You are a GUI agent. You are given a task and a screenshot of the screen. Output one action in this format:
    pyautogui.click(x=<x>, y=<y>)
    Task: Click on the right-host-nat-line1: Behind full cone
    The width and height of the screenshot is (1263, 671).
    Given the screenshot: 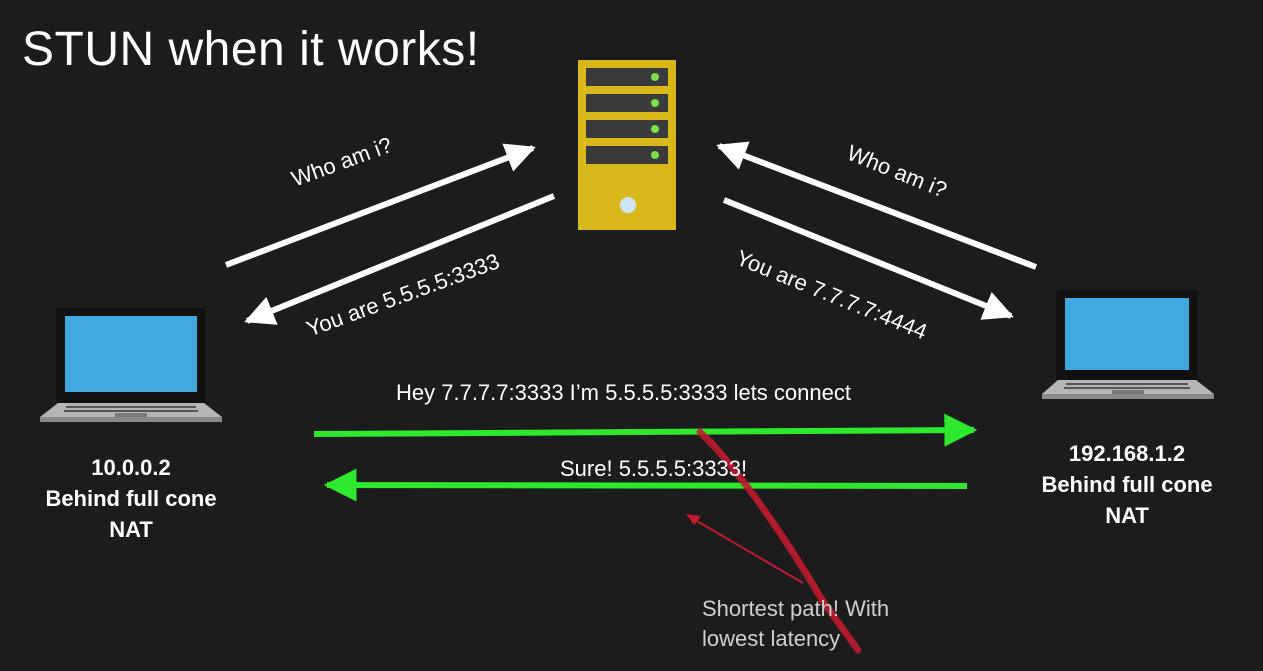 What is the action you would take?
    pyautogui.click(x=1127, y=484)
    